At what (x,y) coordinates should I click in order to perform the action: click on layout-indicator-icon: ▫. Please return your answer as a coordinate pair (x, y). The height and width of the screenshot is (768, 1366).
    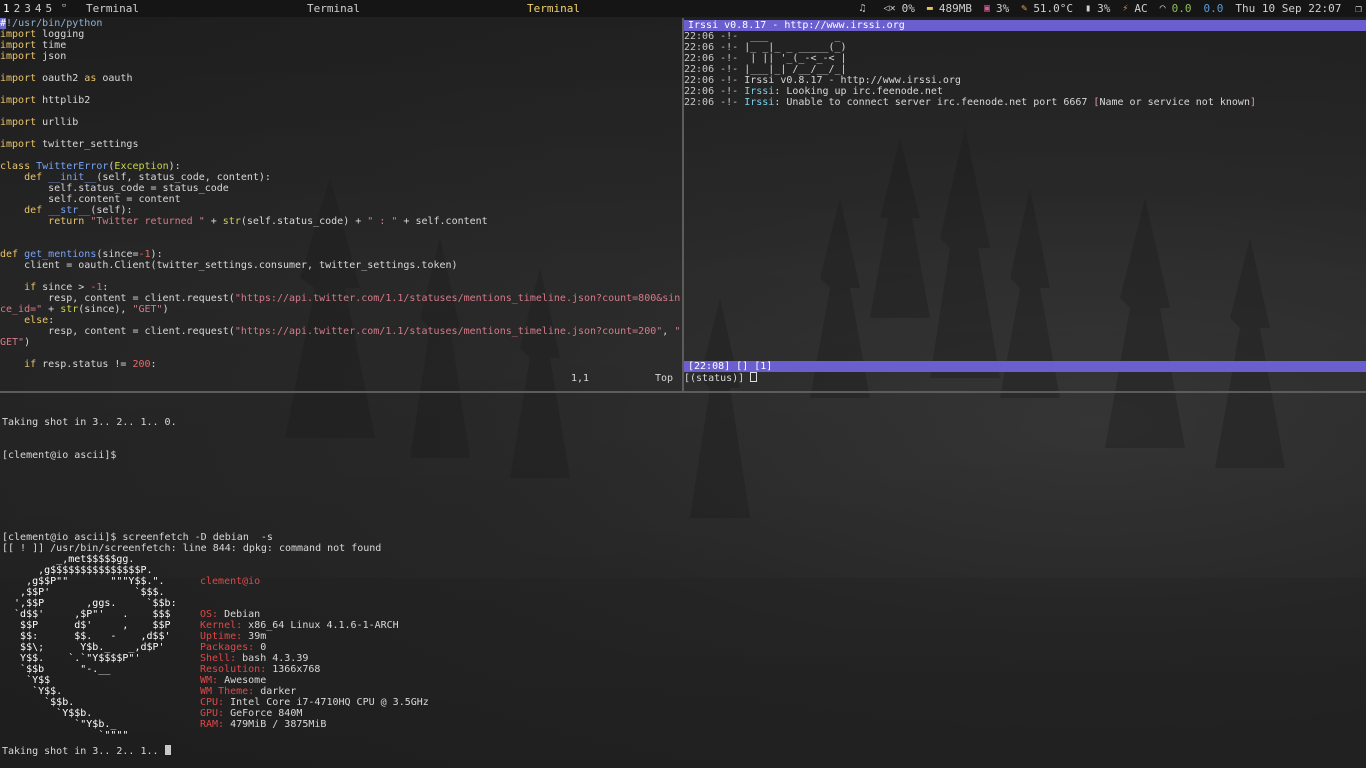
    Looking at the image, I should click on (64, 7).